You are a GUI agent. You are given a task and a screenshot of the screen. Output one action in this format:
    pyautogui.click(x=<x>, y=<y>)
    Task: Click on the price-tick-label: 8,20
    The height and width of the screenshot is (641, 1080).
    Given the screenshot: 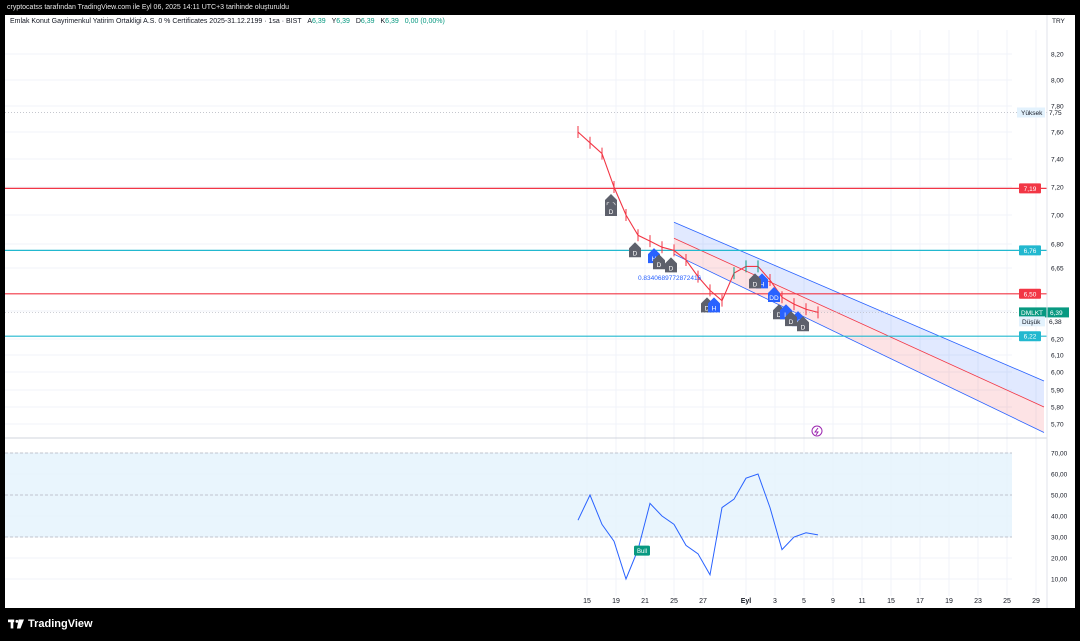 What is the action you would take?
    pyautogui.click(x=1057, y=55)
    